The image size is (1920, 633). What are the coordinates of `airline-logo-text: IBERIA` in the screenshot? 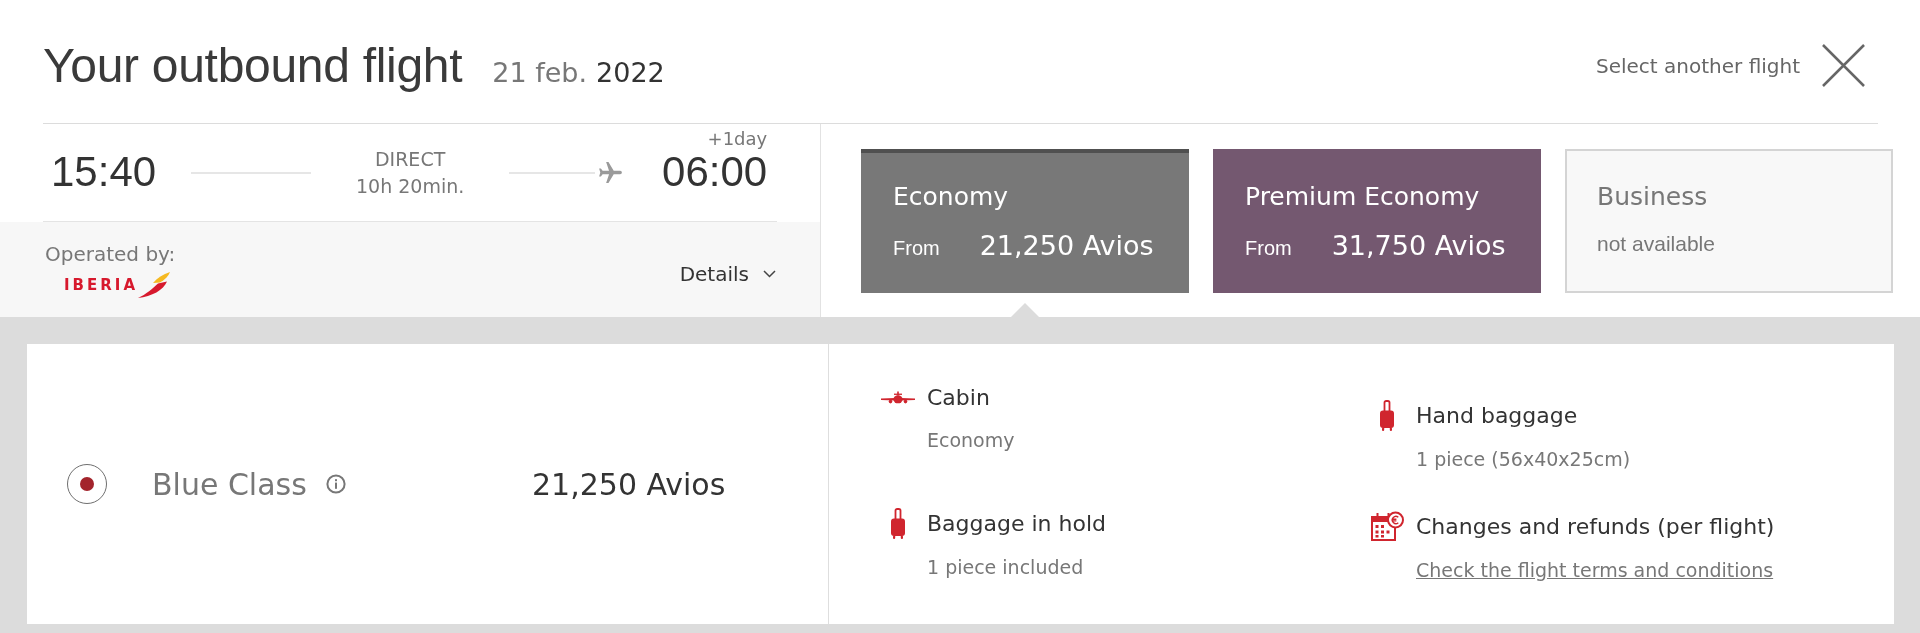 It's located at (101, 284).